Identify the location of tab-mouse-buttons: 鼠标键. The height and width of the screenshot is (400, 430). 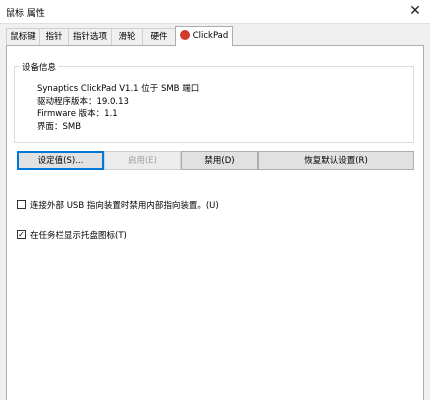
(23, 36).